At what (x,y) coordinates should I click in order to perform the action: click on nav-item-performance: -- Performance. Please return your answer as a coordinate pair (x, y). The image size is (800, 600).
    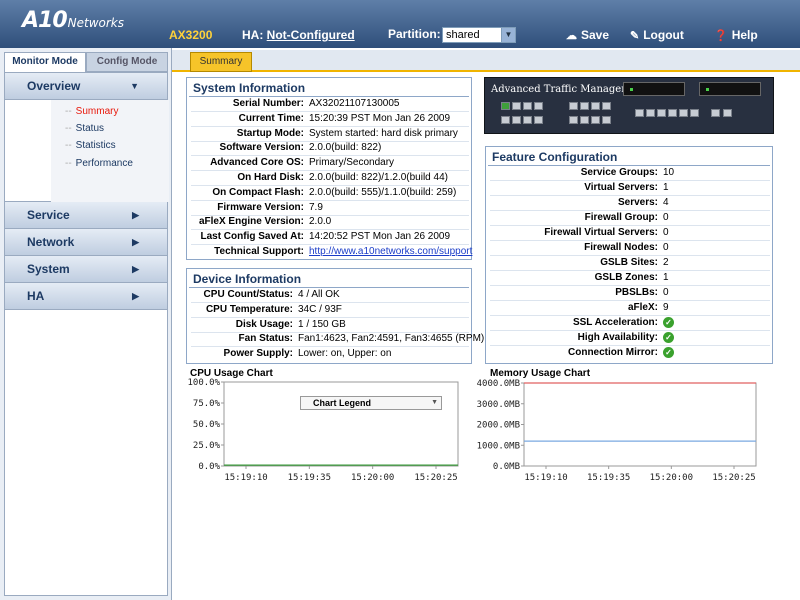
    Looking at the image, I should click on (99, 163).